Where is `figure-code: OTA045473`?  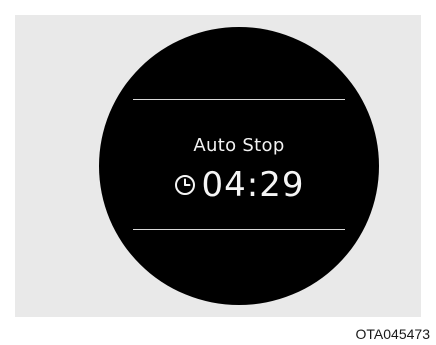
figure-code: OTA045473 is located at coordinates (392, 334).